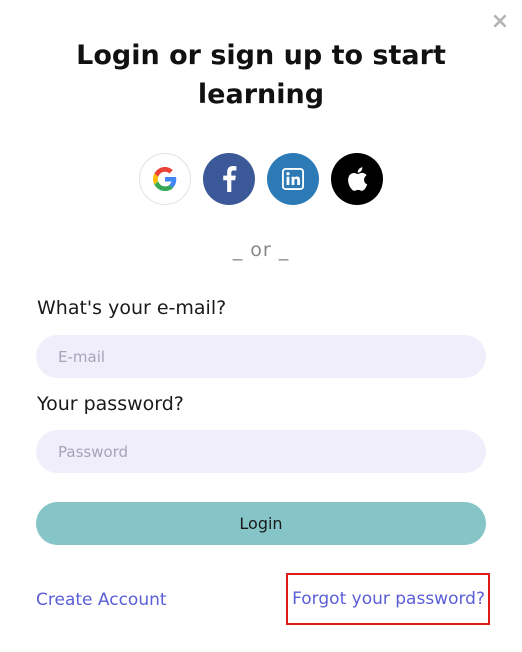 This screenshot has height=652, width=522. I want to click on linkedin-icon, so click(293, 179).